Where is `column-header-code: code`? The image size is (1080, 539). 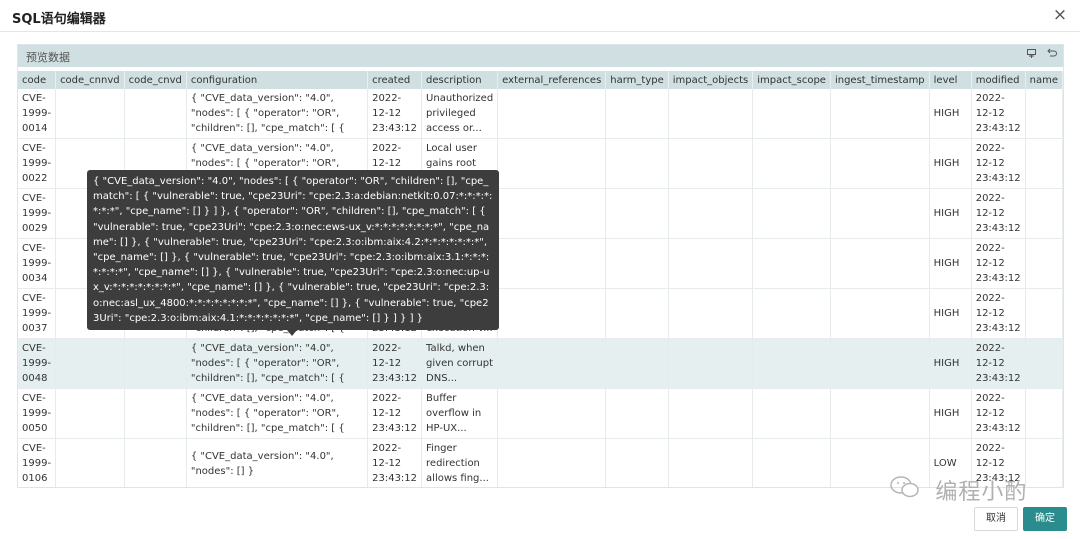 column-header-code: code is located at coordinates (37, 80).